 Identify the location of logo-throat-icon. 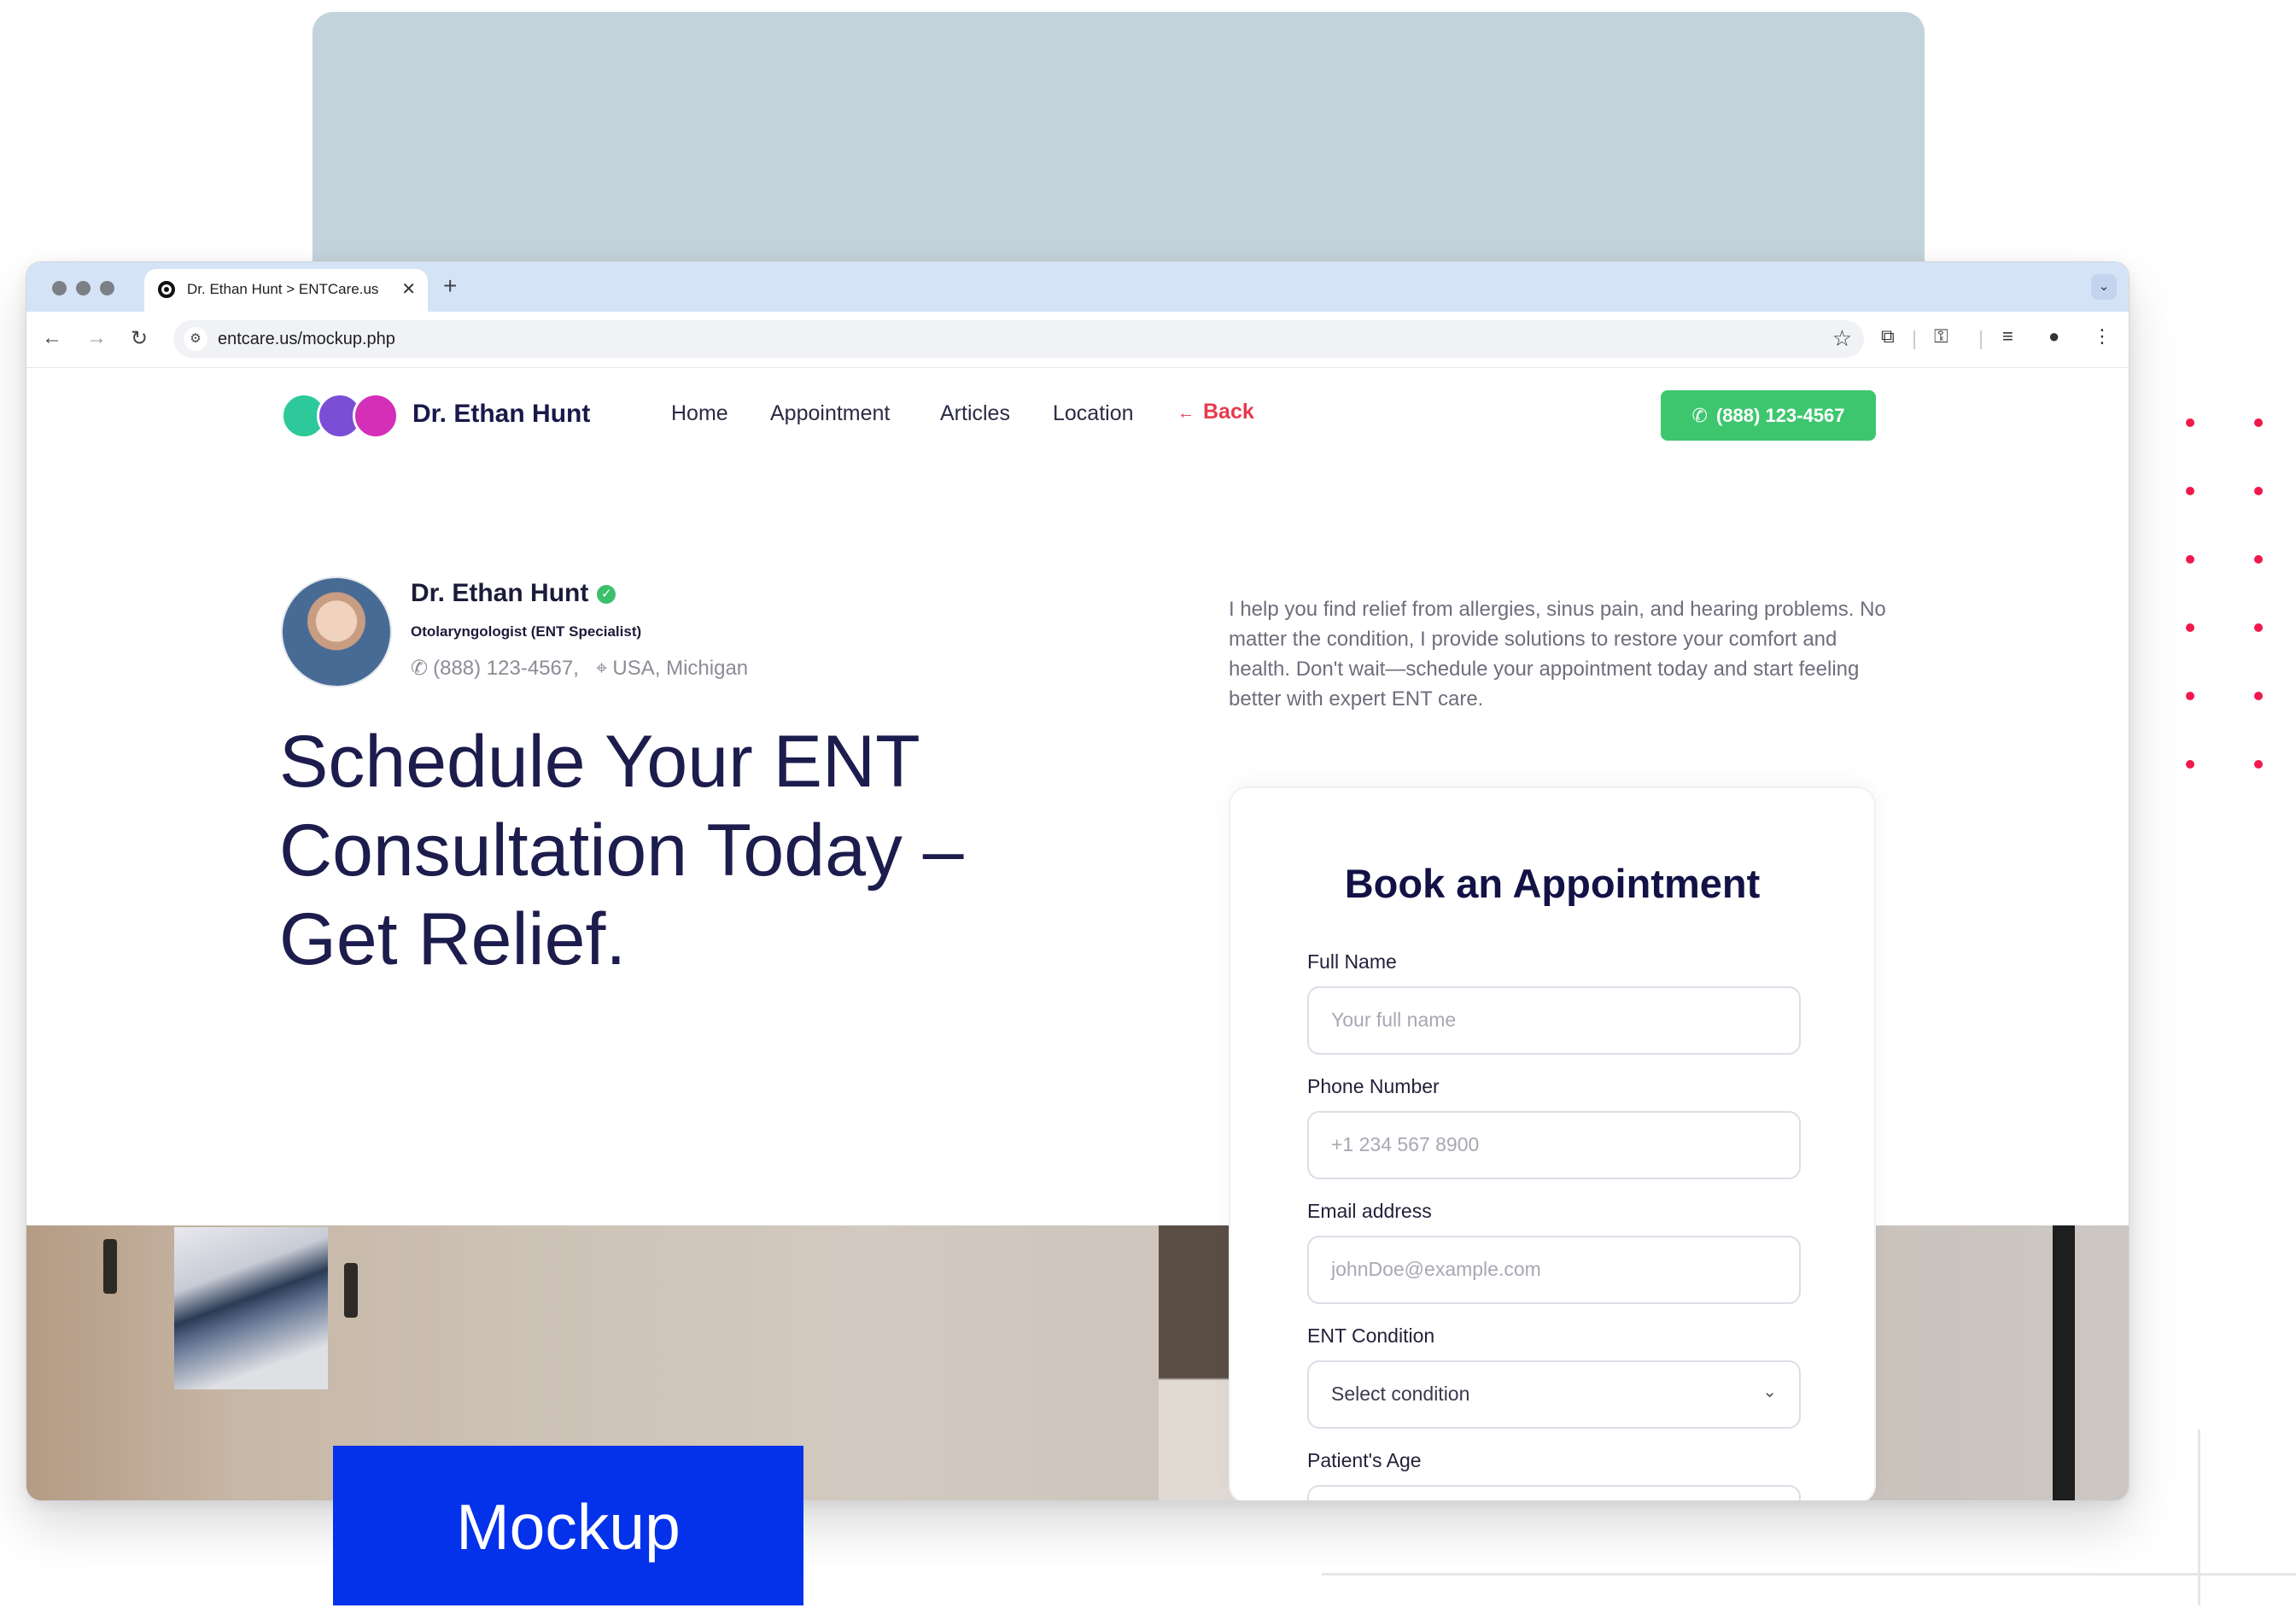
(376, 416).